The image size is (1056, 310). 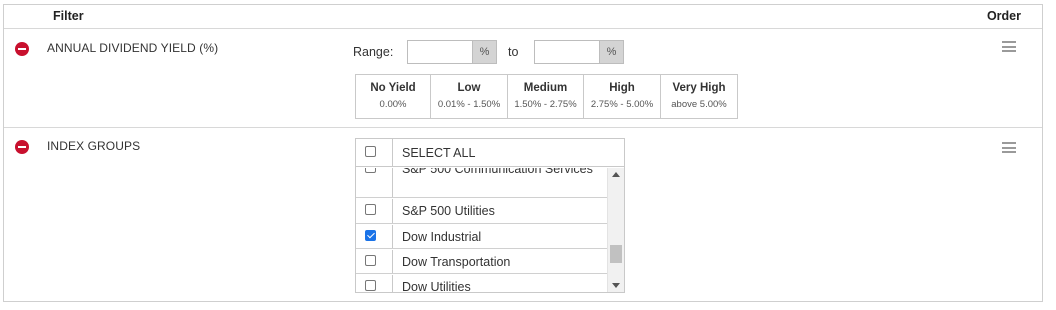 I want to click on filter-header: Filter Order, so click(x=523, y=17).